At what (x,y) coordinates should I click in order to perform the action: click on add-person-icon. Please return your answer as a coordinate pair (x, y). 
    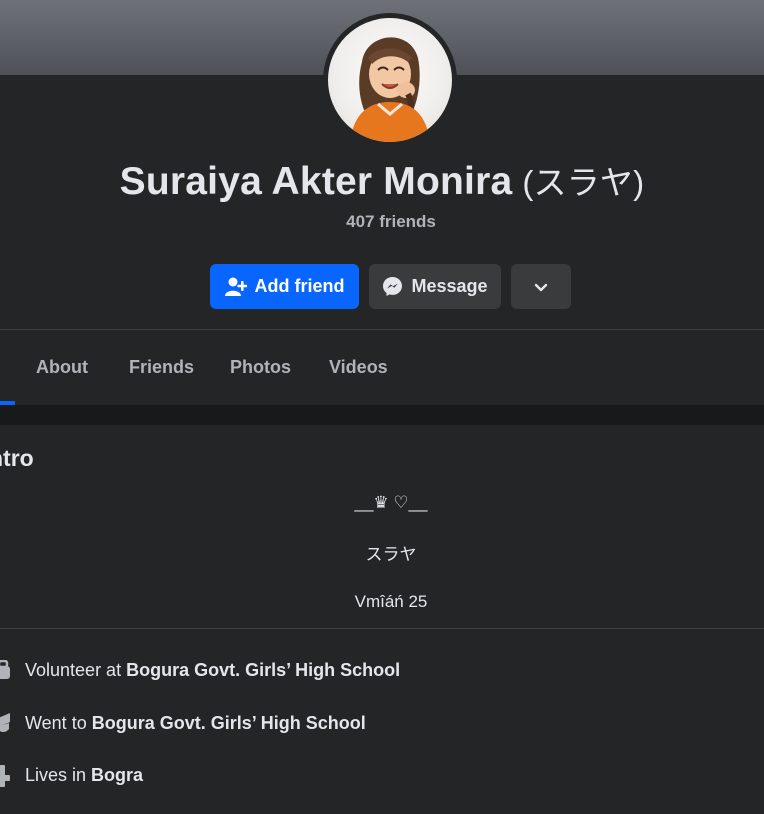
    Looking at the image, I should click on (235, 287).